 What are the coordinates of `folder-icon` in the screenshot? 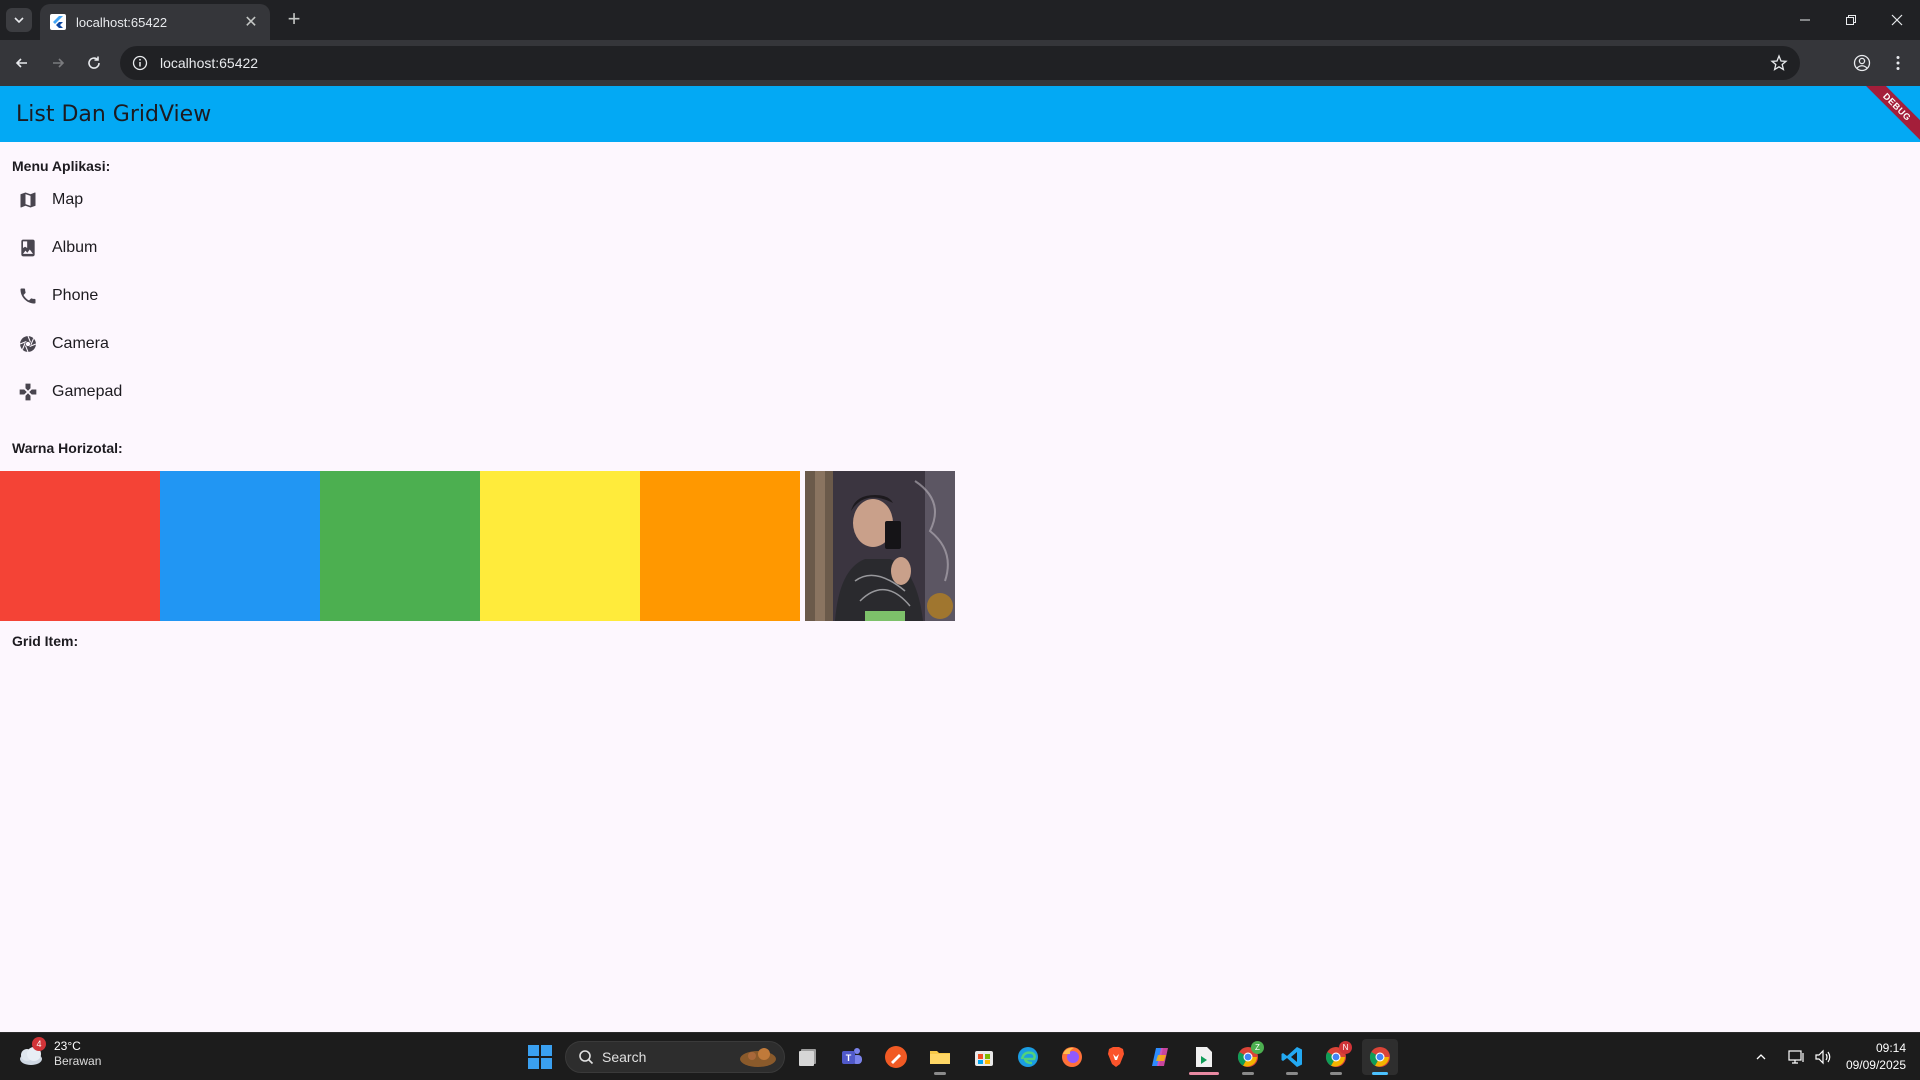 It's located at (940, 1057).